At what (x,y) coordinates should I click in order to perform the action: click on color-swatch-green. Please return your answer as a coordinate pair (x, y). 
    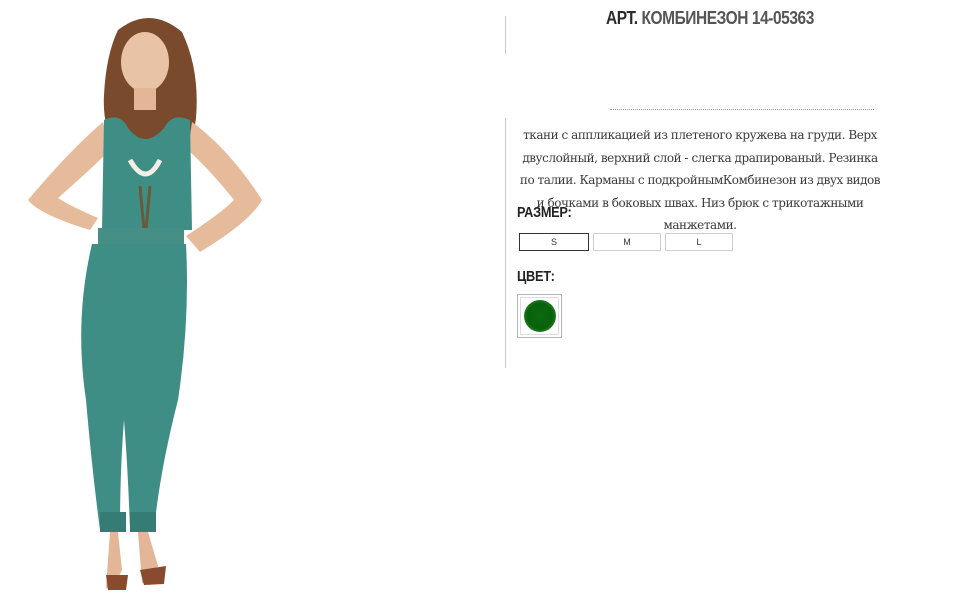
    Looking at the image, I should click on (539, 316).